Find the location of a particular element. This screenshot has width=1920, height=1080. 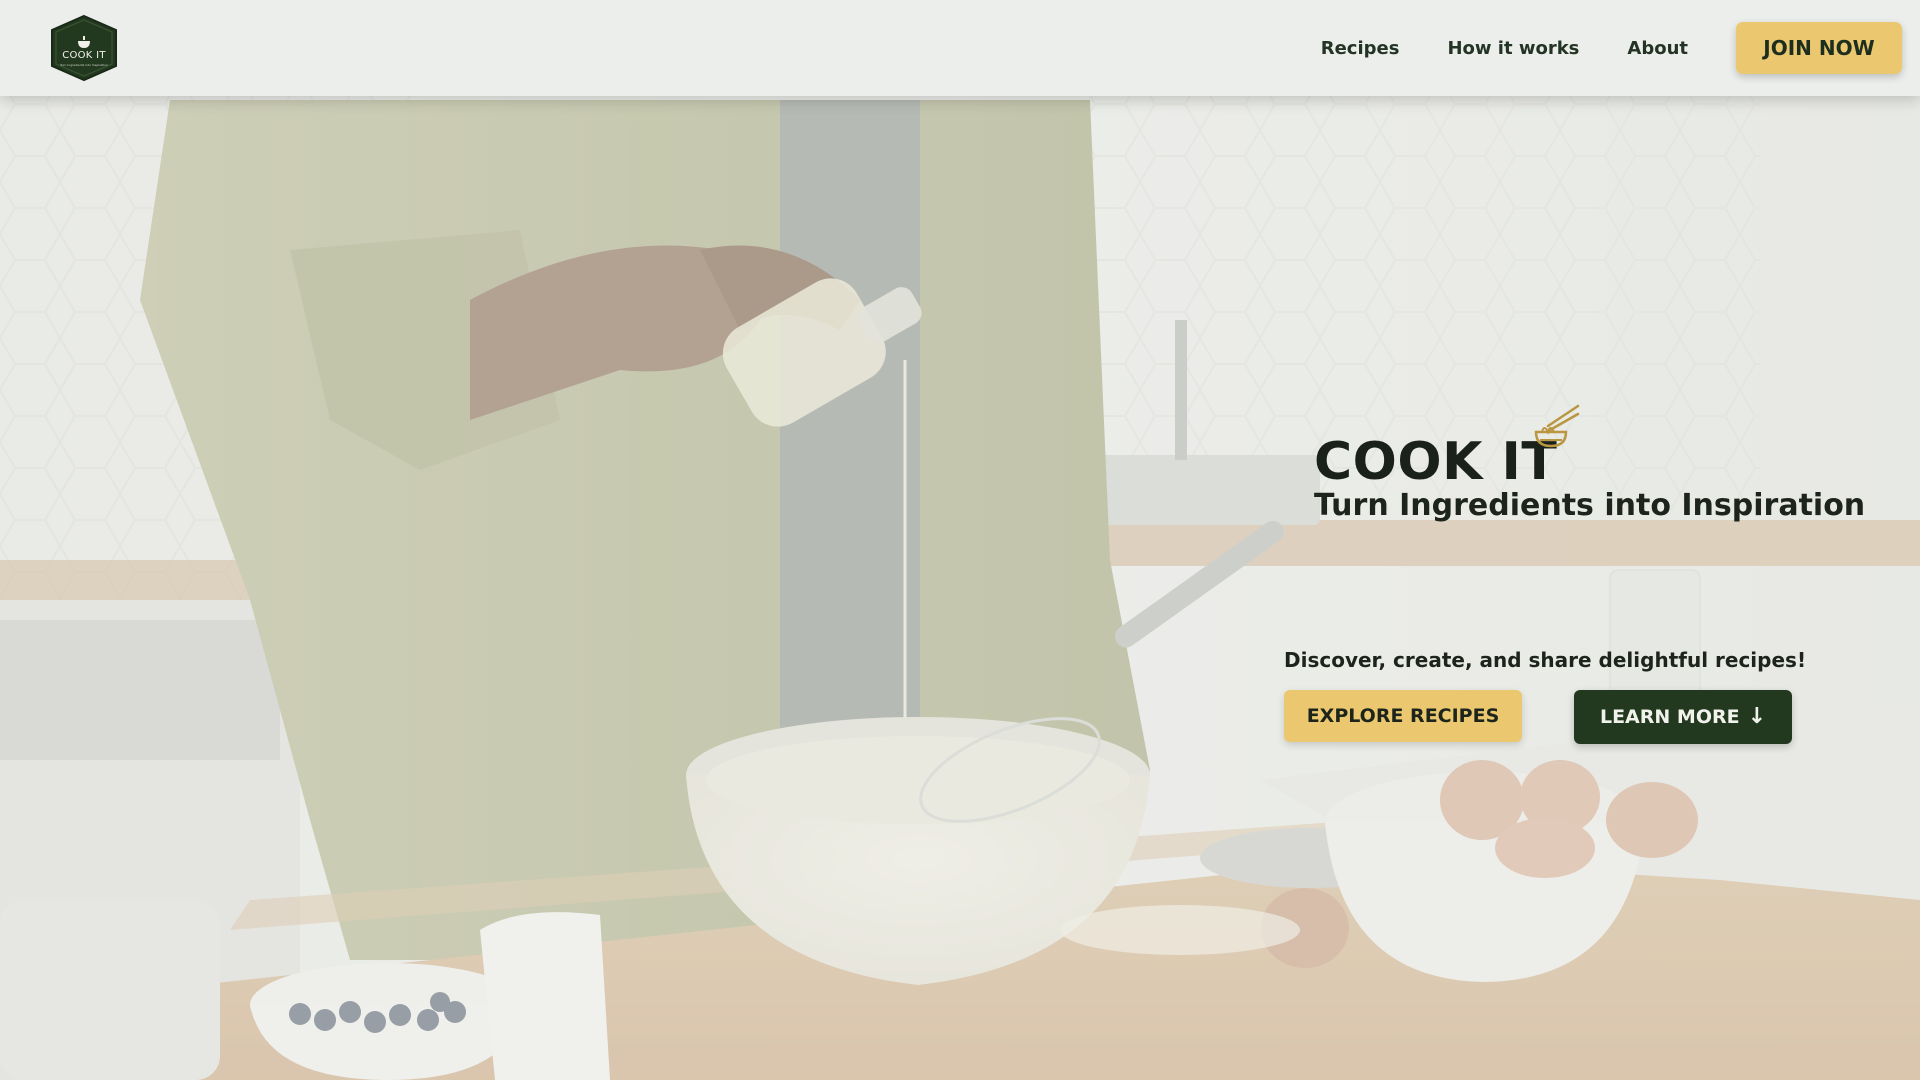

learn-more-label: LEARN MORE is located at coordinates (1669, 717).